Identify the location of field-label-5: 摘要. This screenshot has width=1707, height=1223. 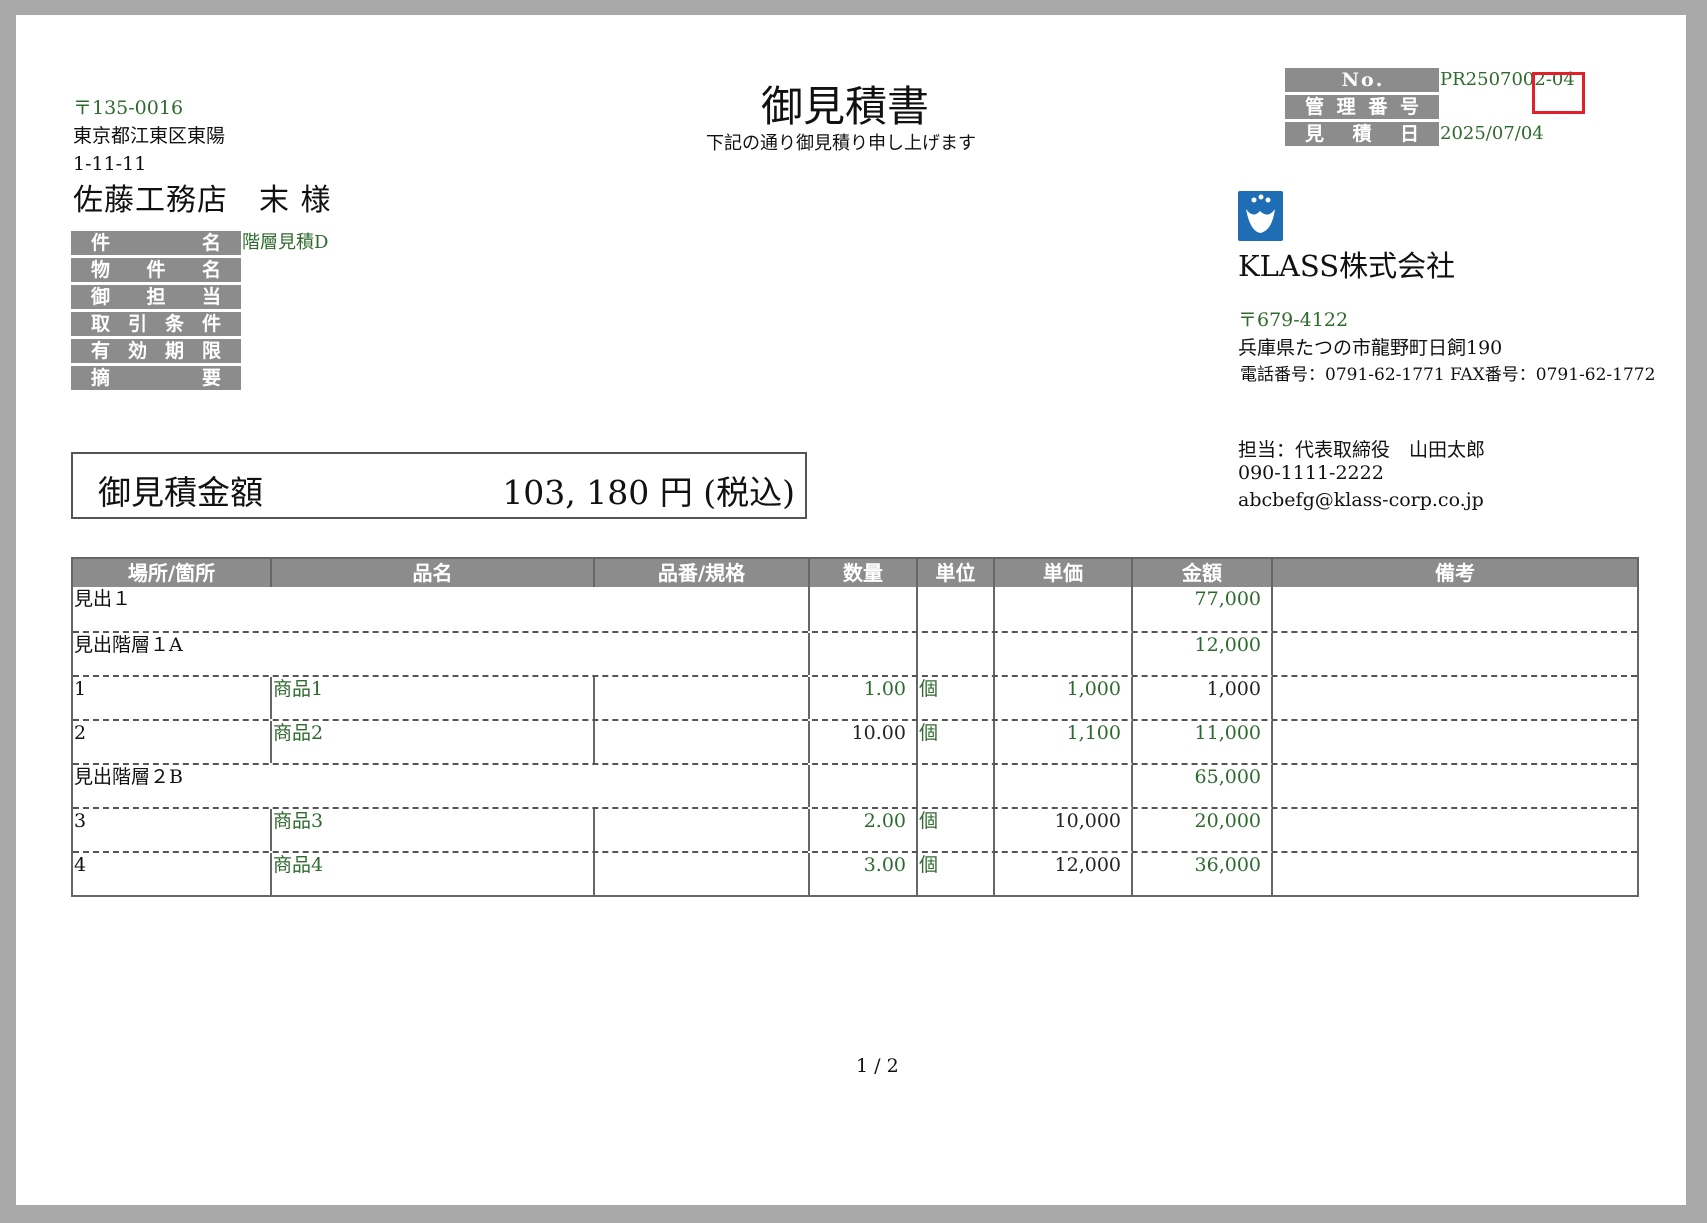
(156, 378).